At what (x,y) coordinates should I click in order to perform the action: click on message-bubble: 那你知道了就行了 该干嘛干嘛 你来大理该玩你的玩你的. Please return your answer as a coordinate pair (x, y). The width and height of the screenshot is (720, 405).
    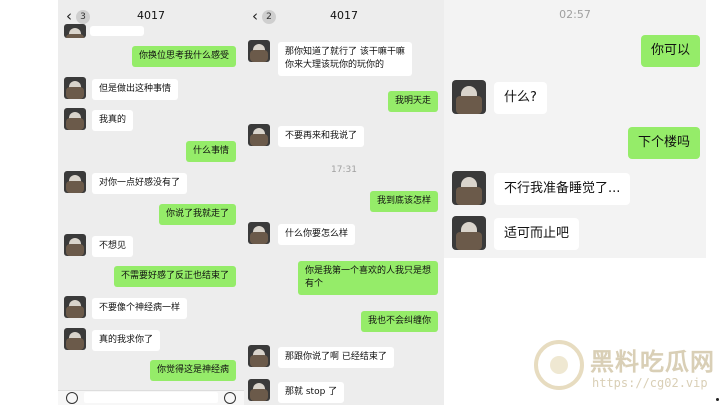
    Looking at the image, I should click on (345, 59).